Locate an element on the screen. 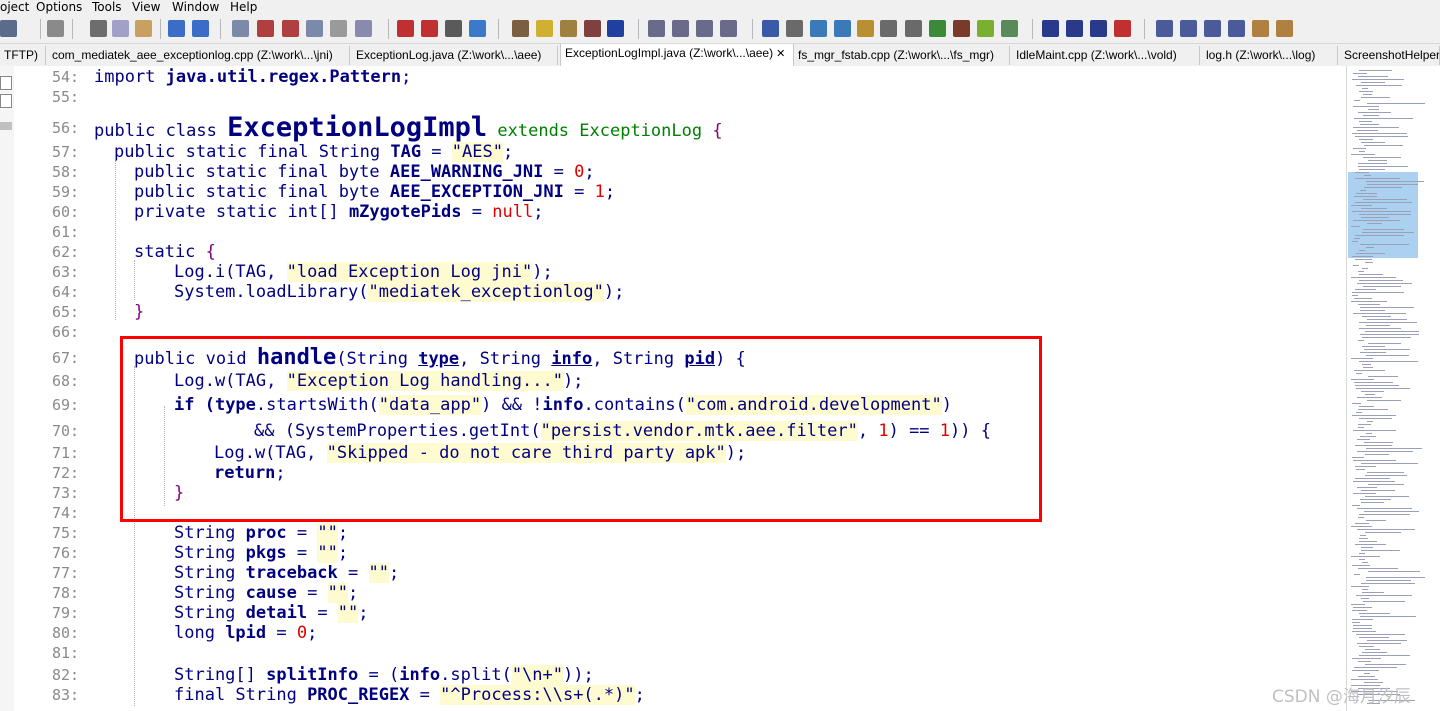  code-token: ; is located at coordinates (639, 695).